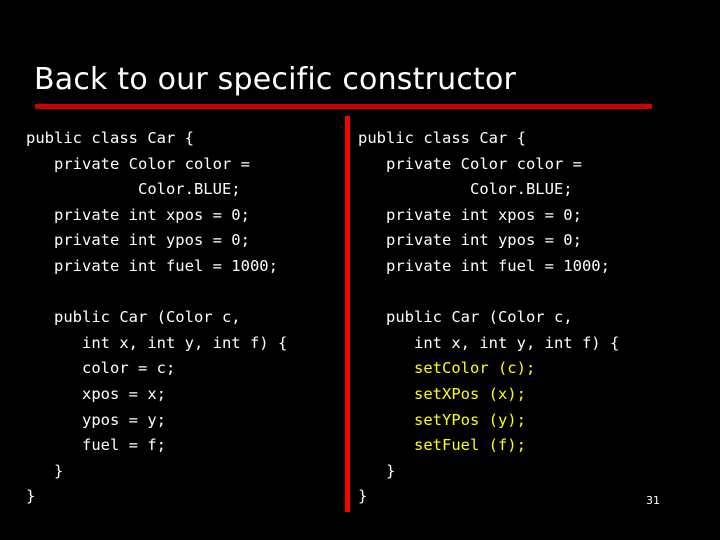 Image resolution: width=720 pixels, height=540 pixels. I want to click on vertical-divider, so click(347, 314).